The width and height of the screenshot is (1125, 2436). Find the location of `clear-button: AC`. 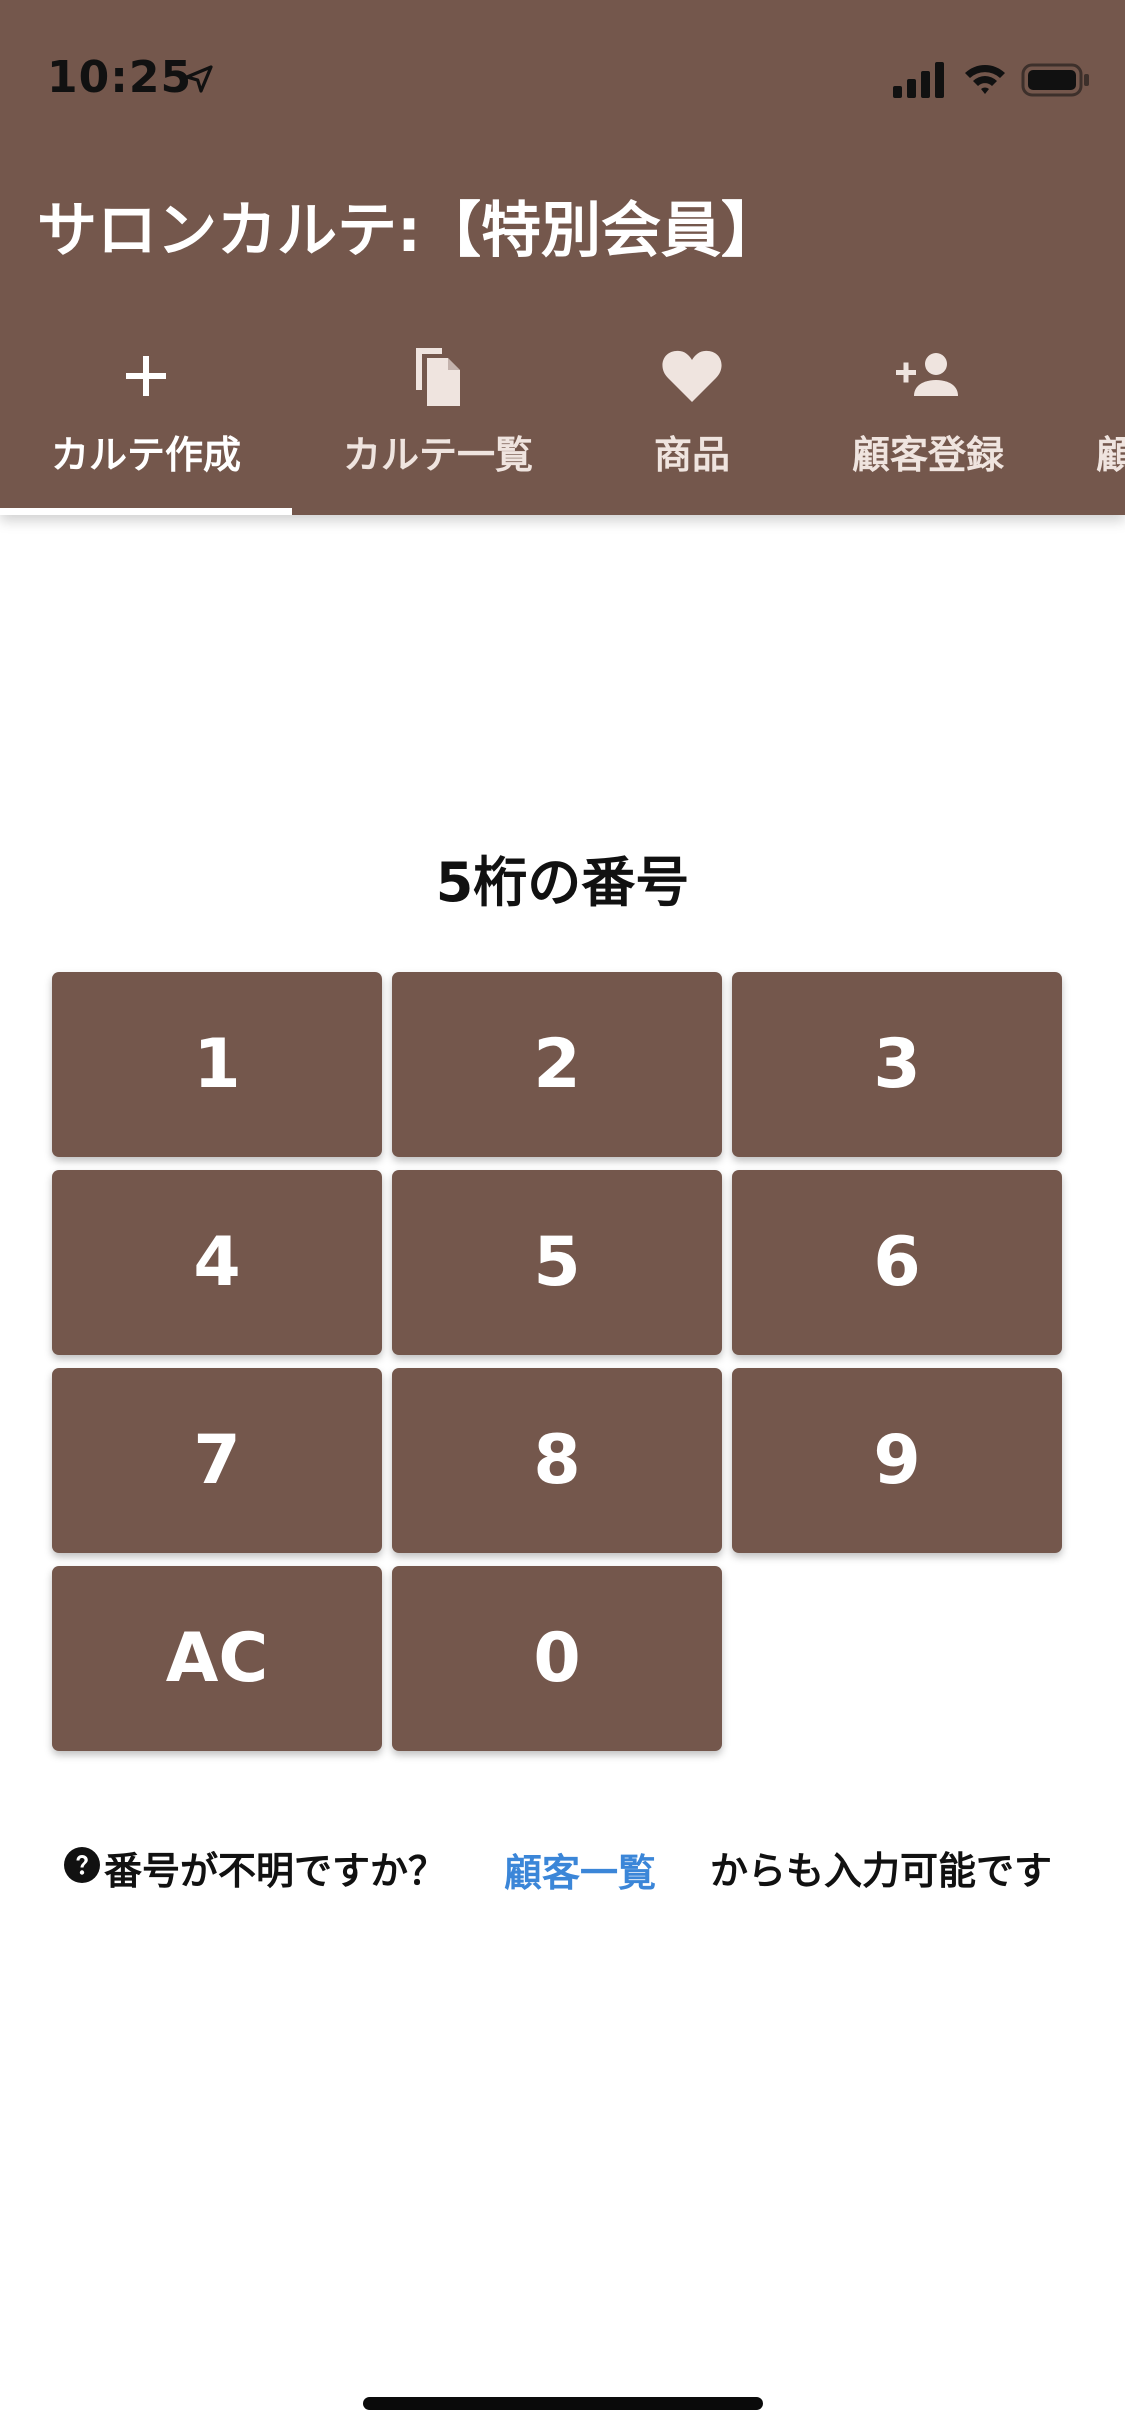

clear-button: AC is located at coordinates (217, 1658).